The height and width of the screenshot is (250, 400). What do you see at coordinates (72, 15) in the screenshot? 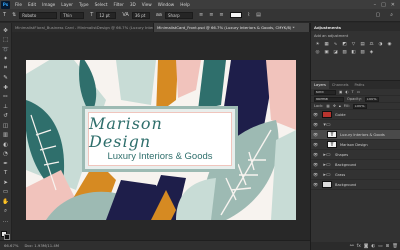
I see `font-style-select: Thin` at bounding box center [72, 15].